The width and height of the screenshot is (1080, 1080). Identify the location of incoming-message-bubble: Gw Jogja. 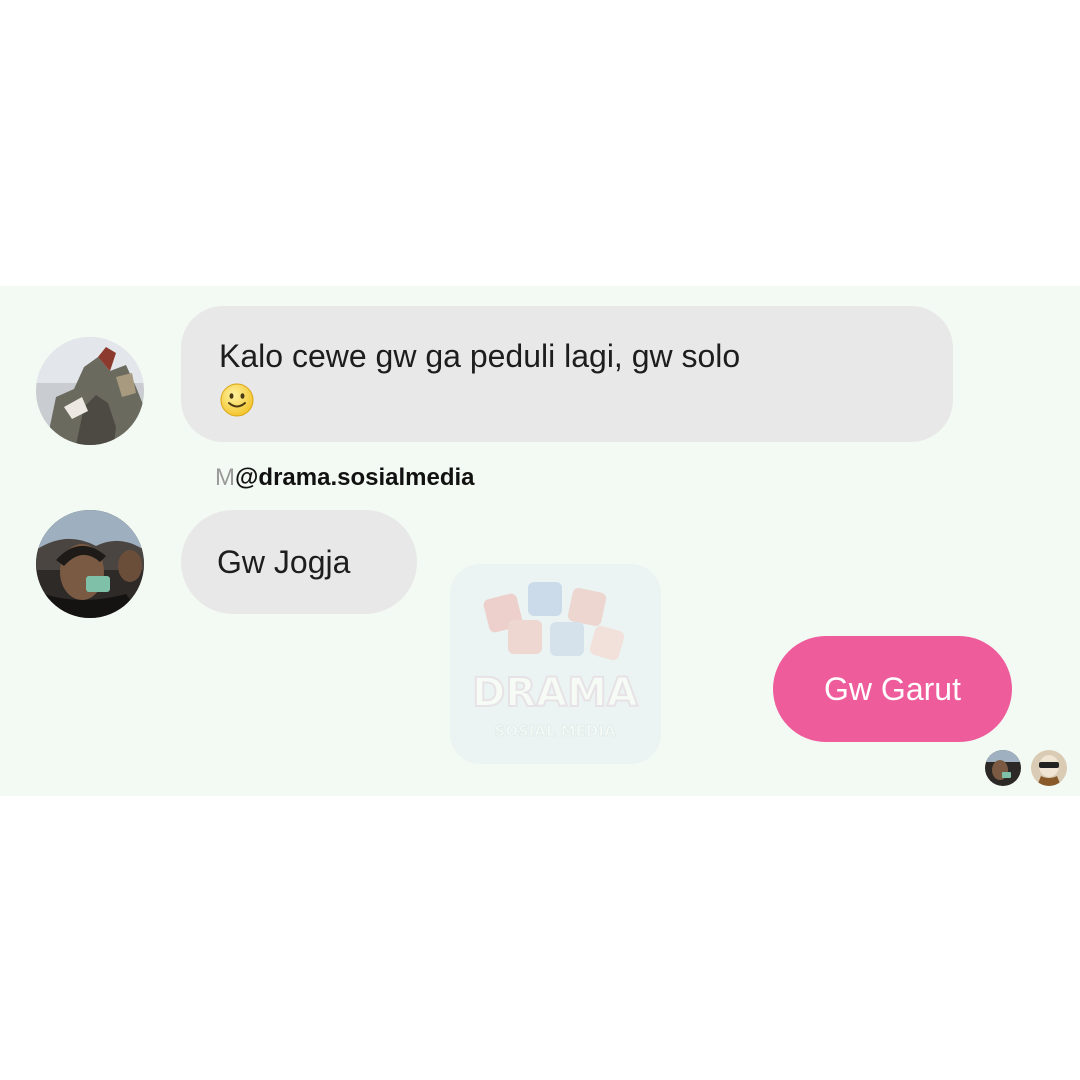
(299, 562).